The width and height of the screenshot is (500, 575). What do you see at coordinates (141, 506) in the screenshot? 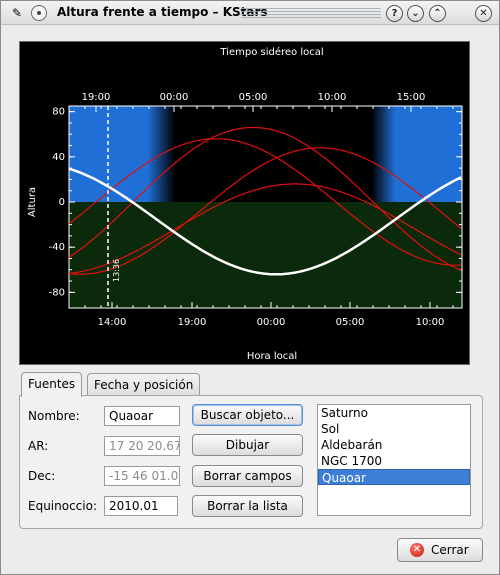
I see `equinox-input: 2010.01` at bounding box center [141, 506].